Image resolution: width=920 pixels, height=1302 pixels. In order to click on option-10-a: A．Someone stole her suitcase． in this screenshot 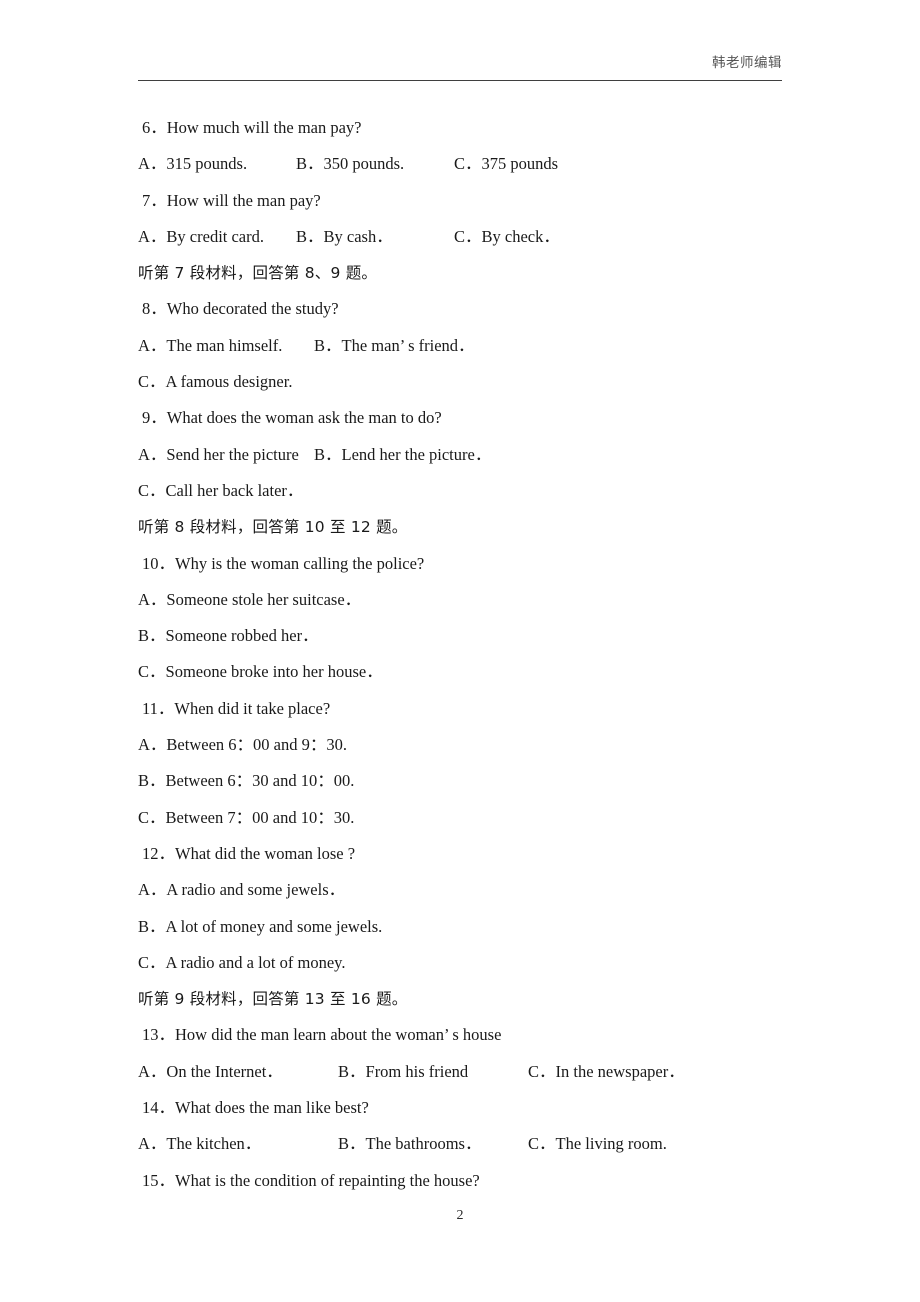, I will do `click(249, 600)`.